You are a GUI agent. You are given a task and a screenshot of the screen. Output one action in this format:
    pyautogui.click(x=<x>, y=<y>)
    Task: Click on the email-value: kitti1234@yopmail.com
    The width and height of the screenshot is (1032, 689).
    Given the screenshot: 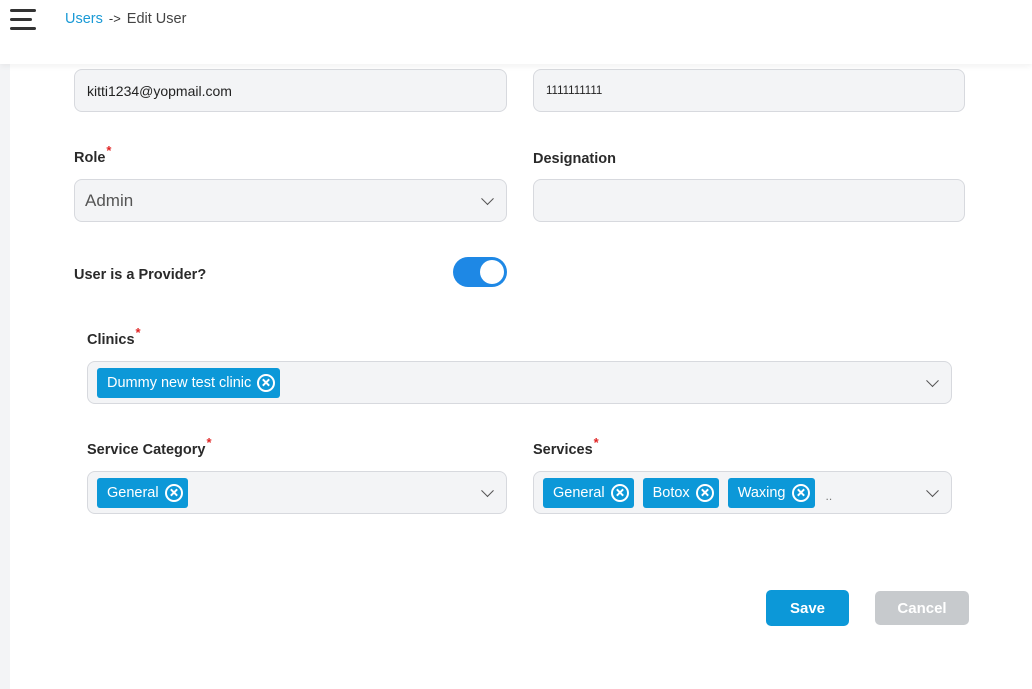 What is the action you would take?
    pyautogui.click(x=159, y=90)
    